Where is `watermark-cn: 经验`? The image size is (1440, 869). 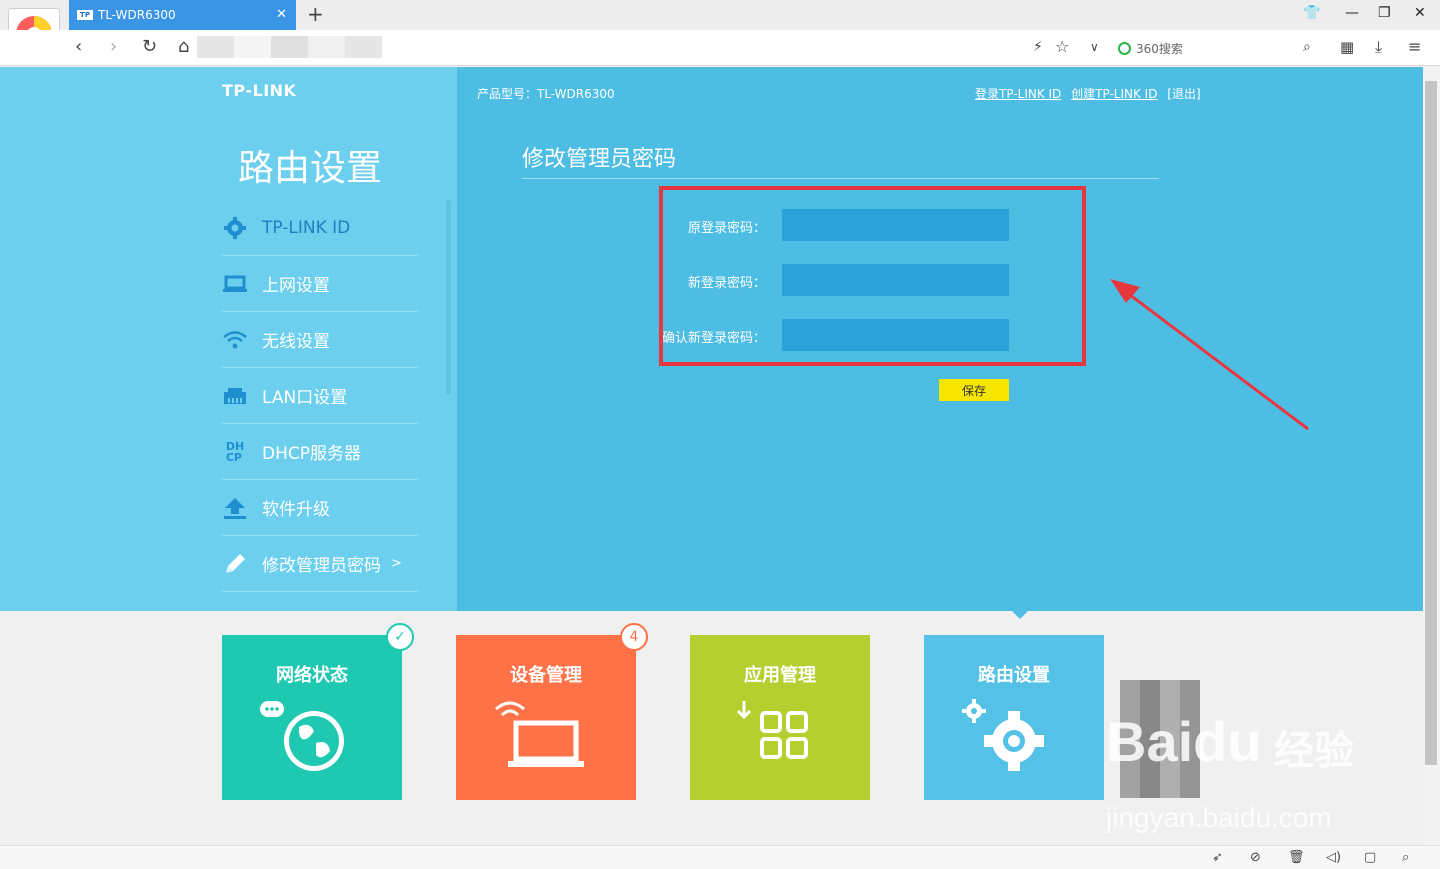
watermark-cn: 经验 is located at coordinates (1314, 751).